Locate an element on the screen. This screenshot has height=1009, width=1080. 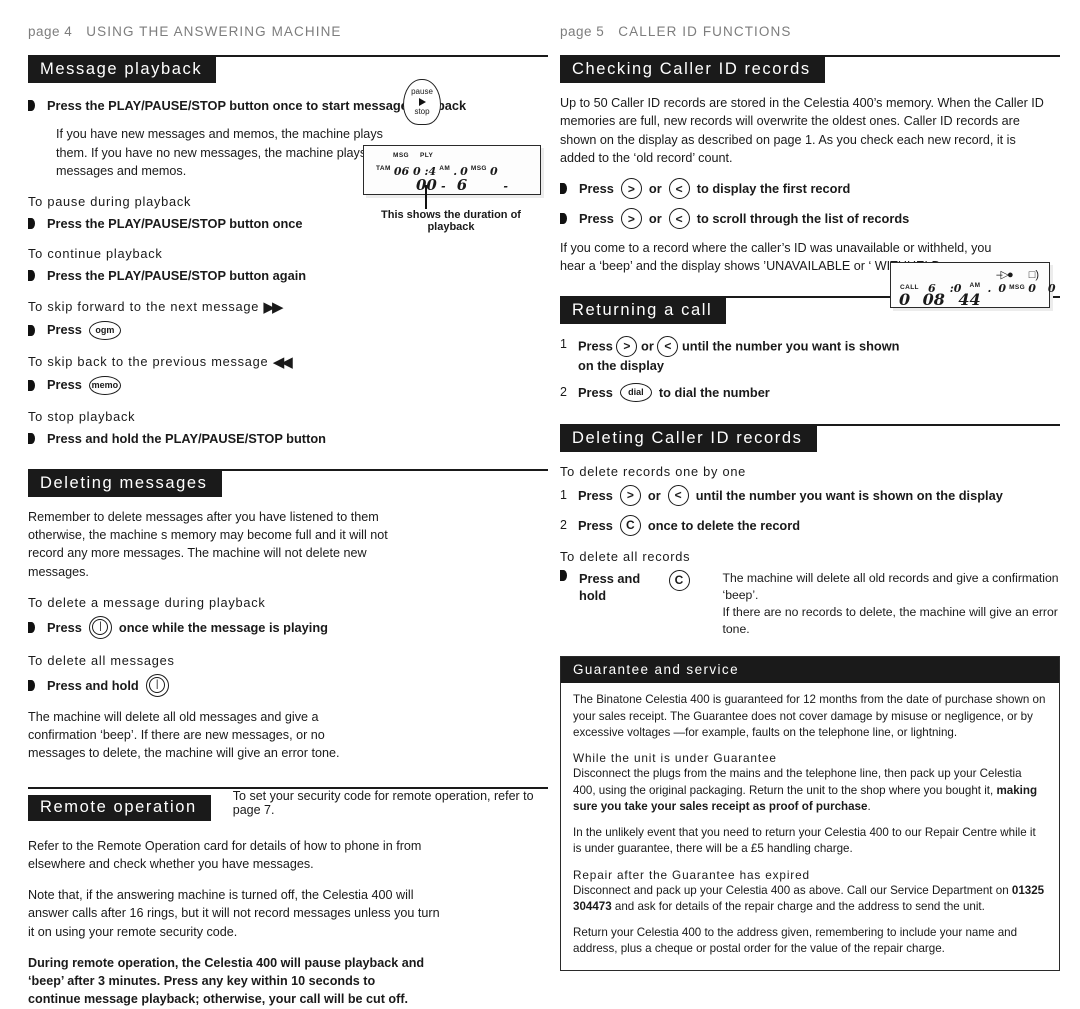
lcd-am-label: AM is located at coordinates (445, 168).